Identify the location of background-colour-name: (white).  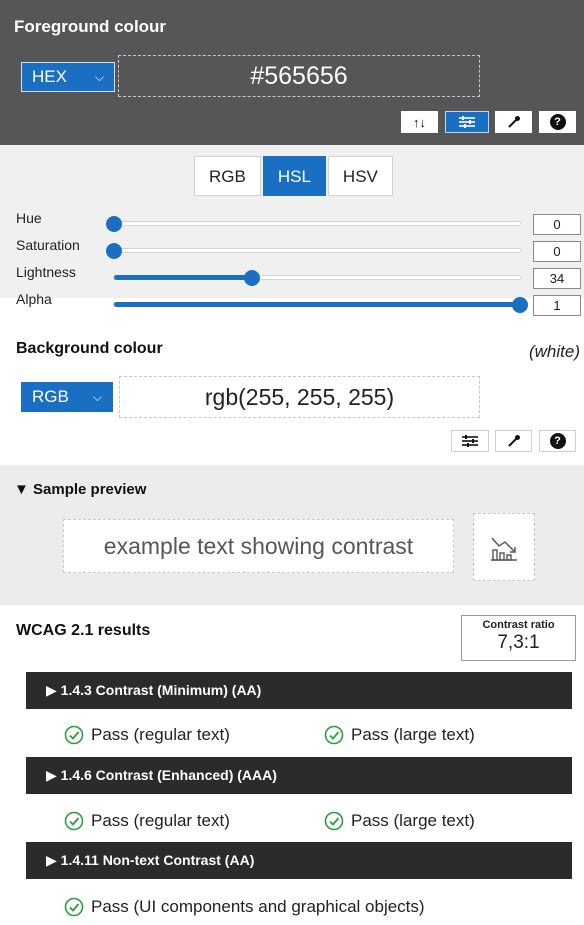
(554, 351).